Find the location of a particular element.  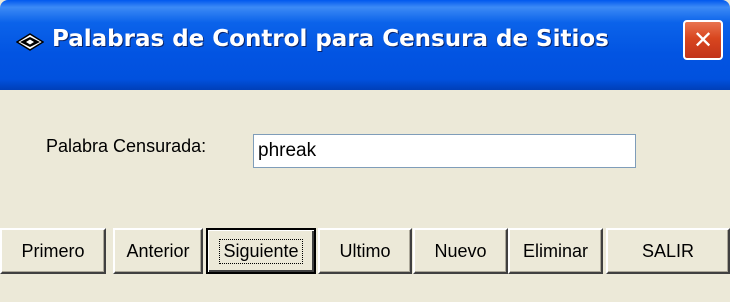

close-button: ✕ is located at coordinates (703, 40).